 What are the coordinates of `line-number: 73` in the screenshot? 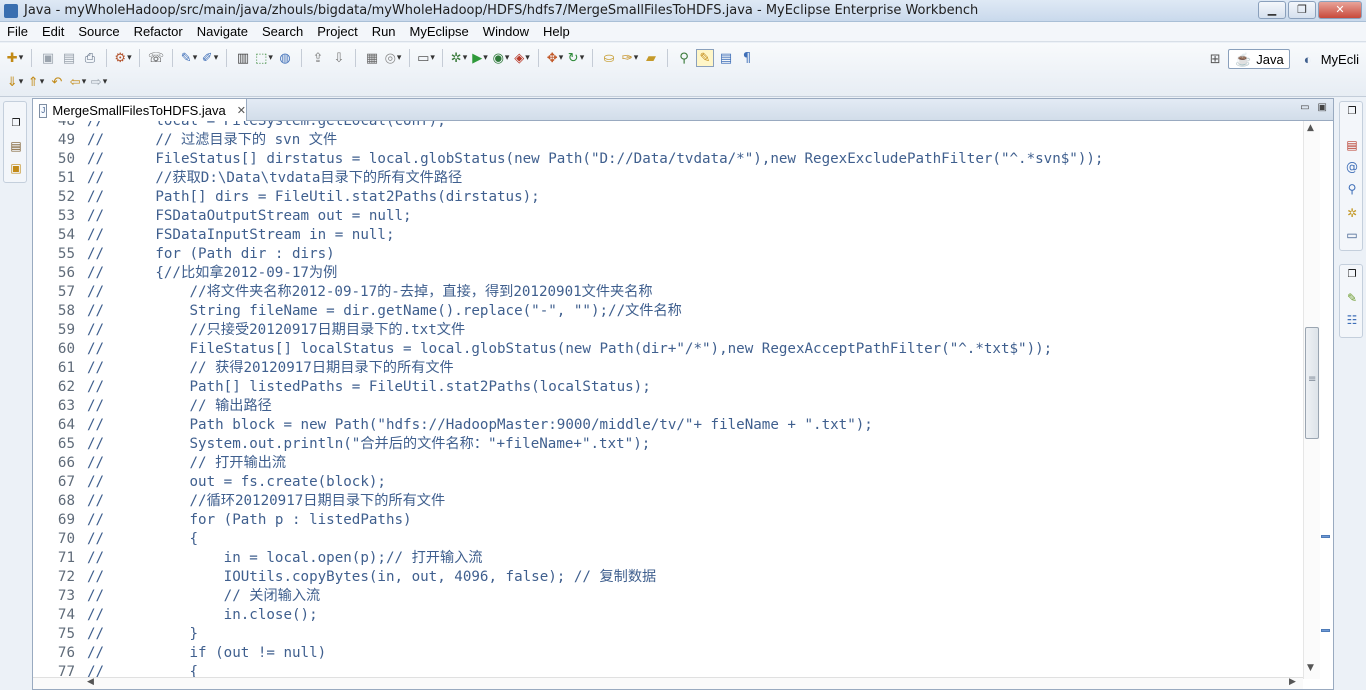 It's located at (66, 596).